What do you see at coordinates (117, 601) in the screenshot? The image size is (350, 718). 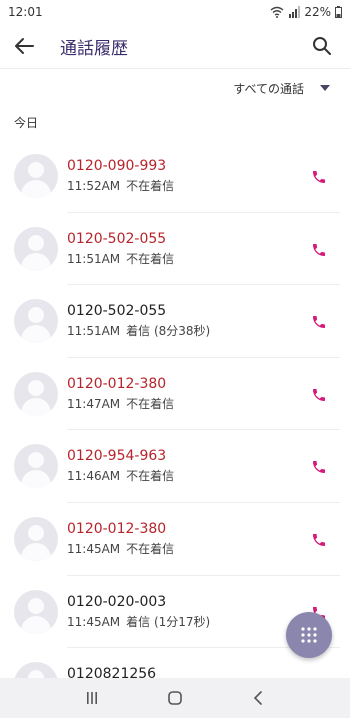 I see `call-number: 0120-020-003` at bounding box center [117, 601].